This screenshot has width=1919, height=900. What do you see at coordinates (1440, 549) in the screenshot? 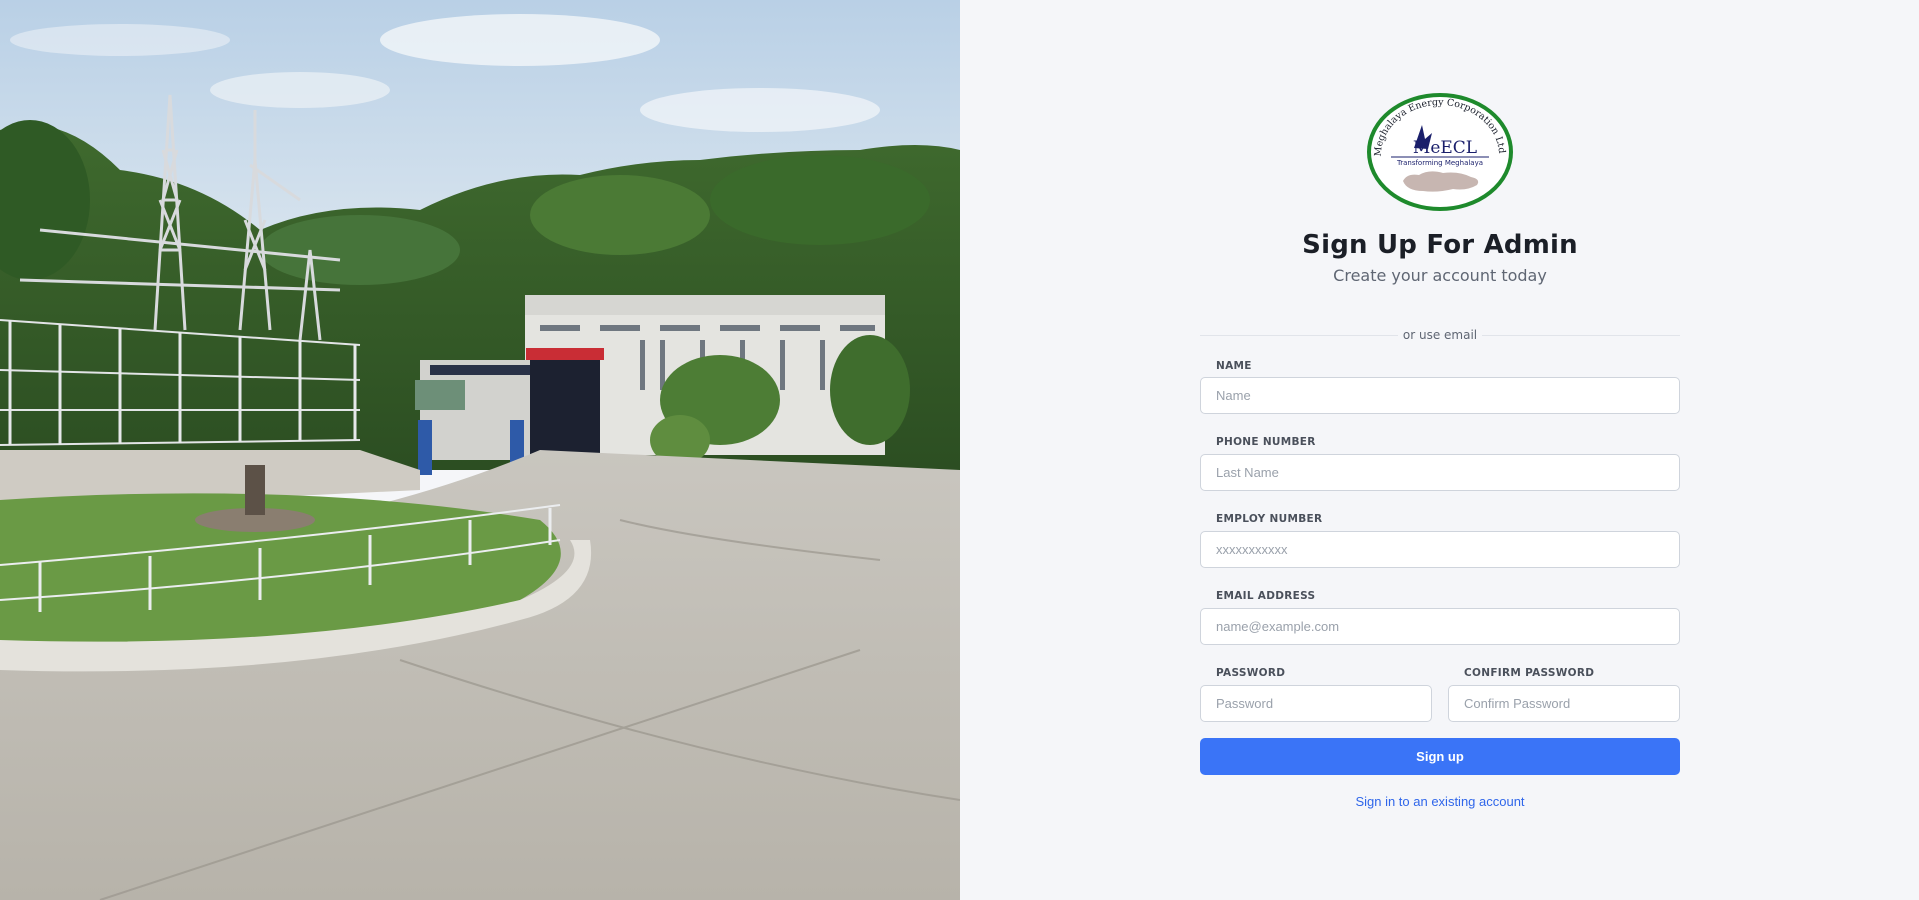
I see `employ-number-input` at bounding box center [1440, 549].